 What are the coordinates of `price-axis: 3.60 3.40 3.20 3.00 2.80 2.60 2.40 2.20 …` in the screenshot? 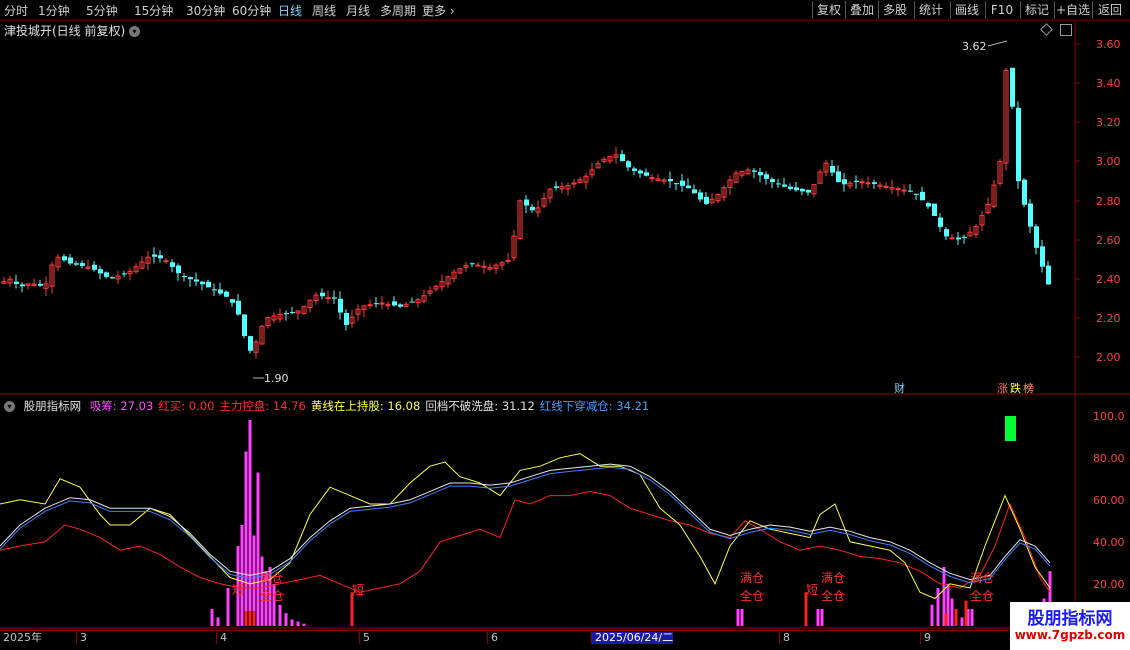 It's located at (1098, 201).